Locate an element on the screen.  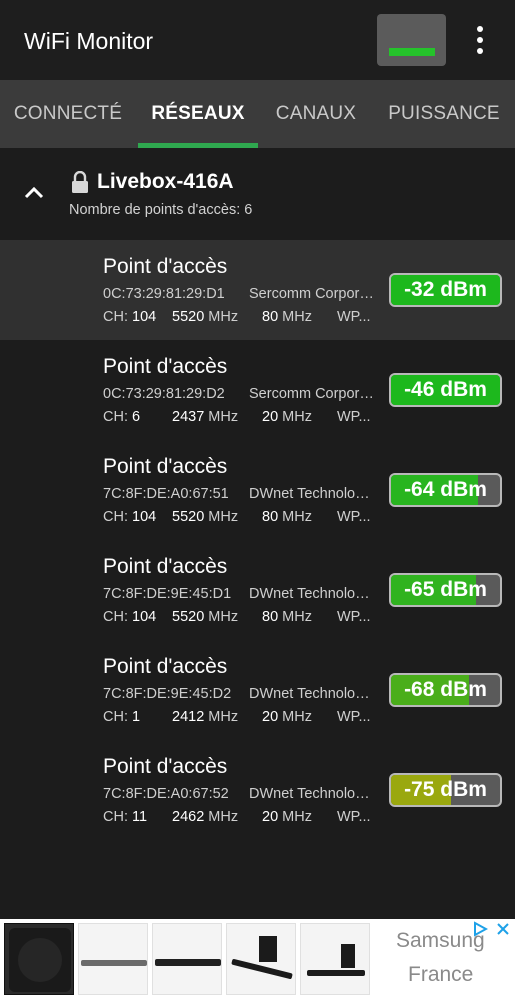
ad-country: France is located at coordinates (440, 975).